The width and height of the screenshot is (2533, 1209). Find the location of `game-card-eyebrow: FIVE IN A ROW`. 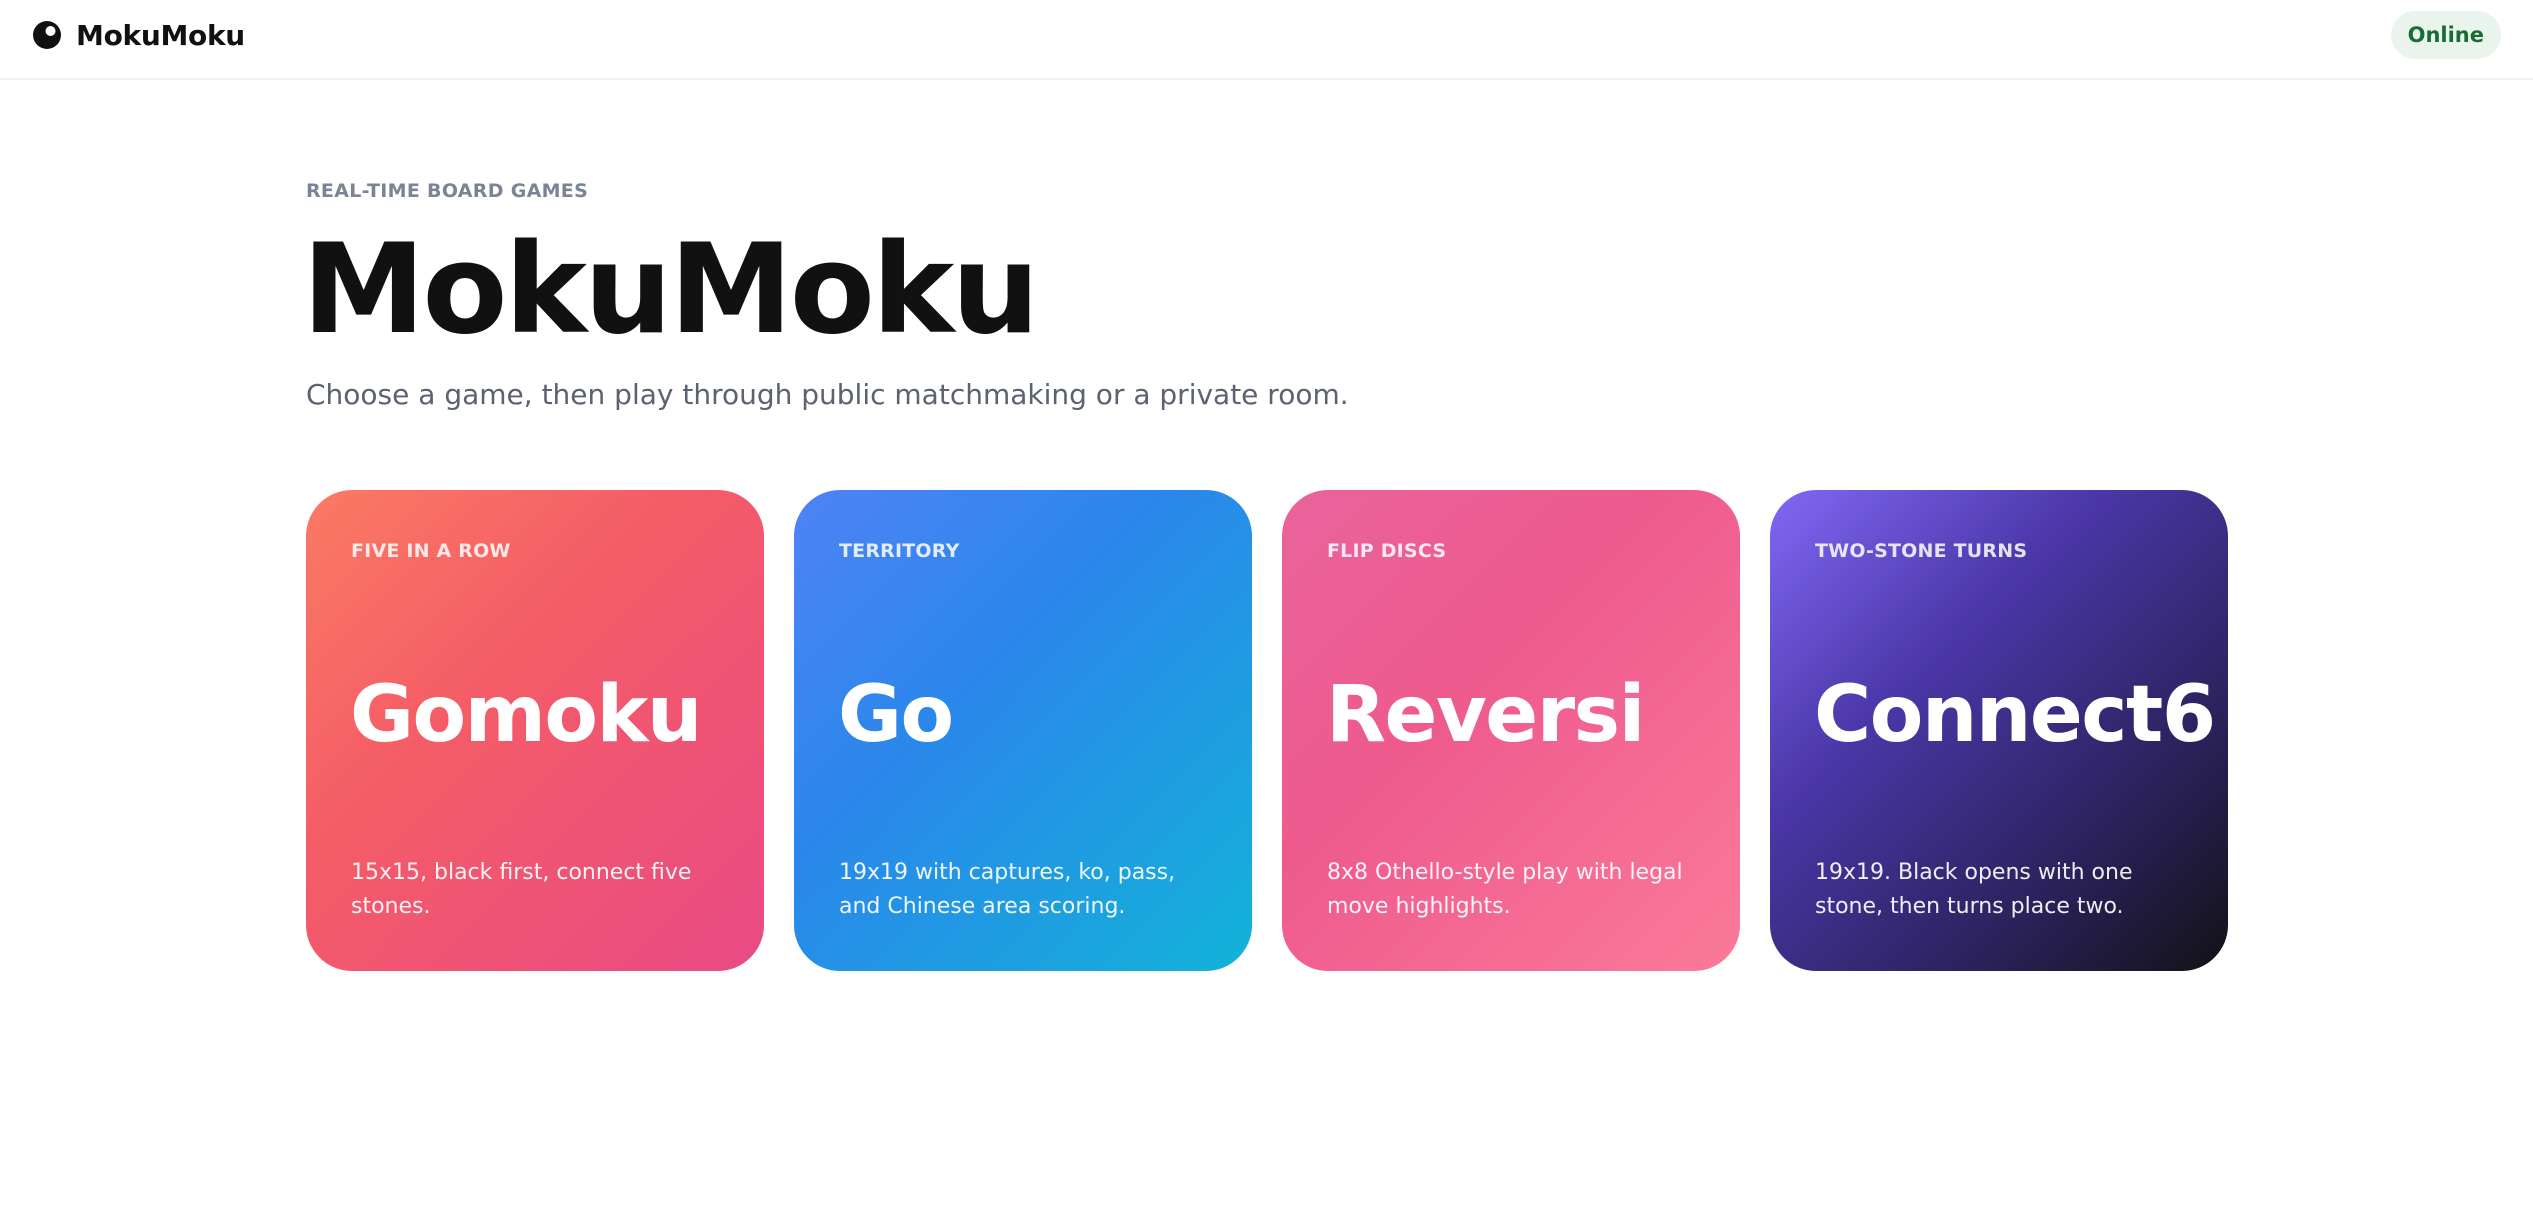

game-card-eyebrow: FIVE IN A ROW is located at coordinates (431, 551).